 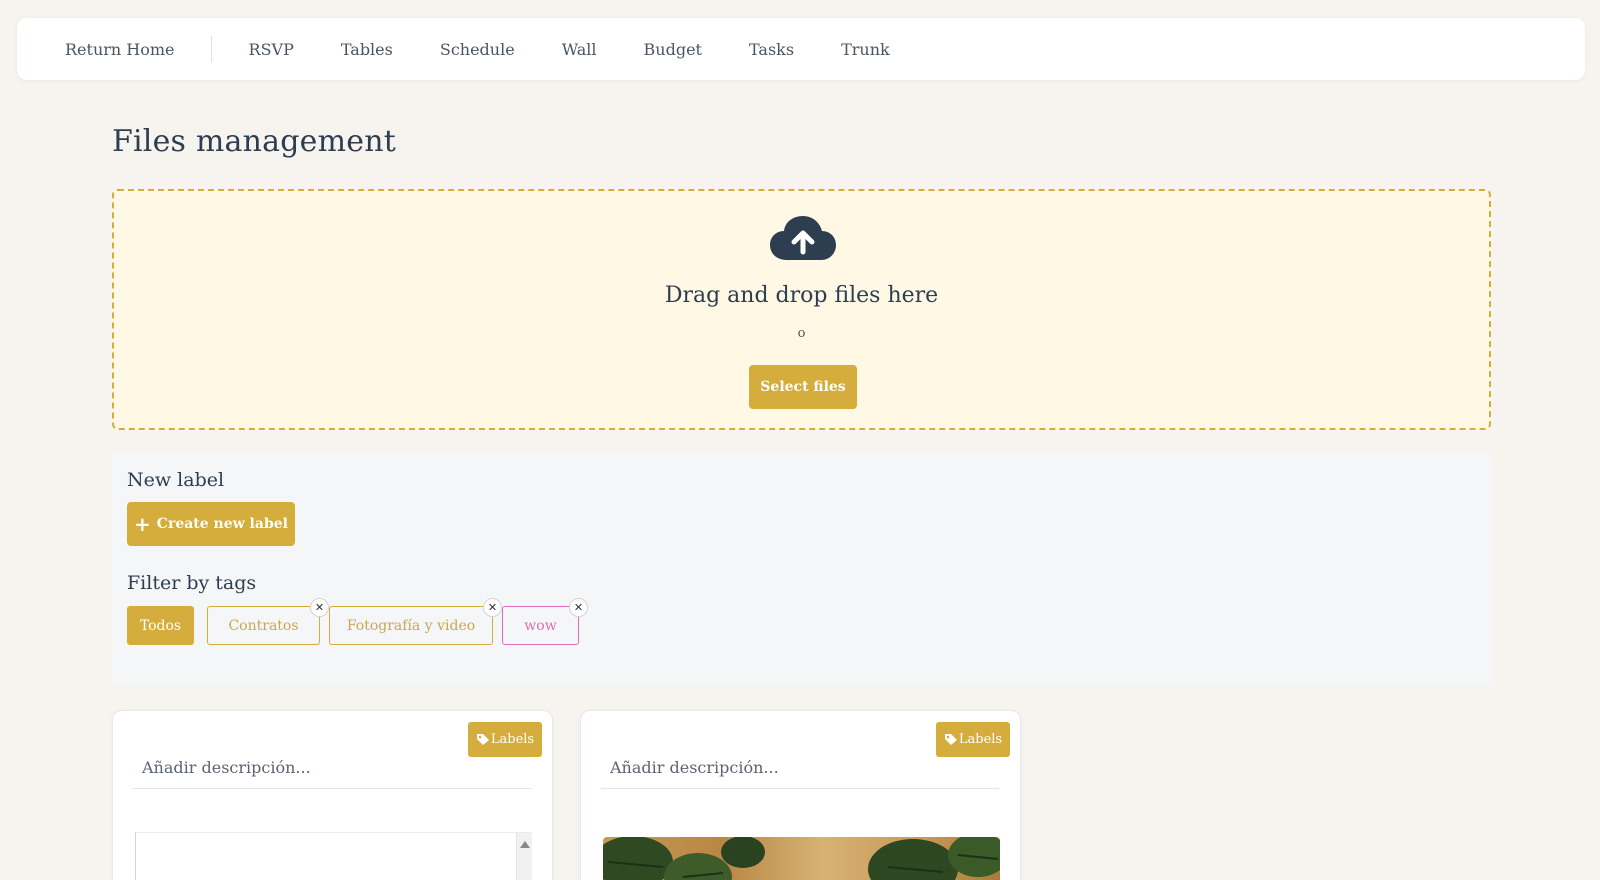 I want to click on tag-filter-todos: Todos, so click(x=160, y=625).